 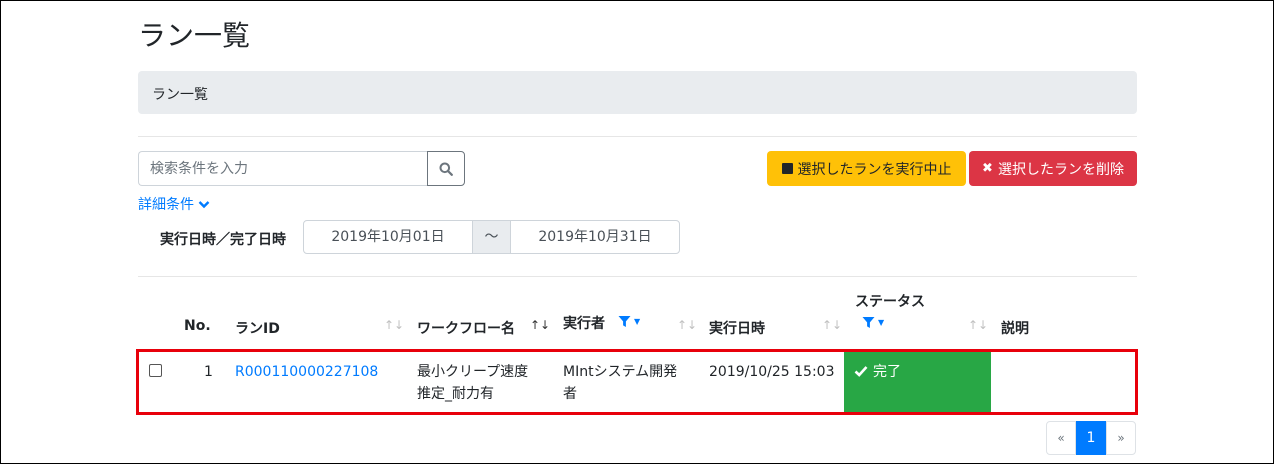 What do you see at coordinates (772, 372) in the screenshot?
I see `exec-datetime: 2019/10/25 15:03` at bounding box center [772, 372].